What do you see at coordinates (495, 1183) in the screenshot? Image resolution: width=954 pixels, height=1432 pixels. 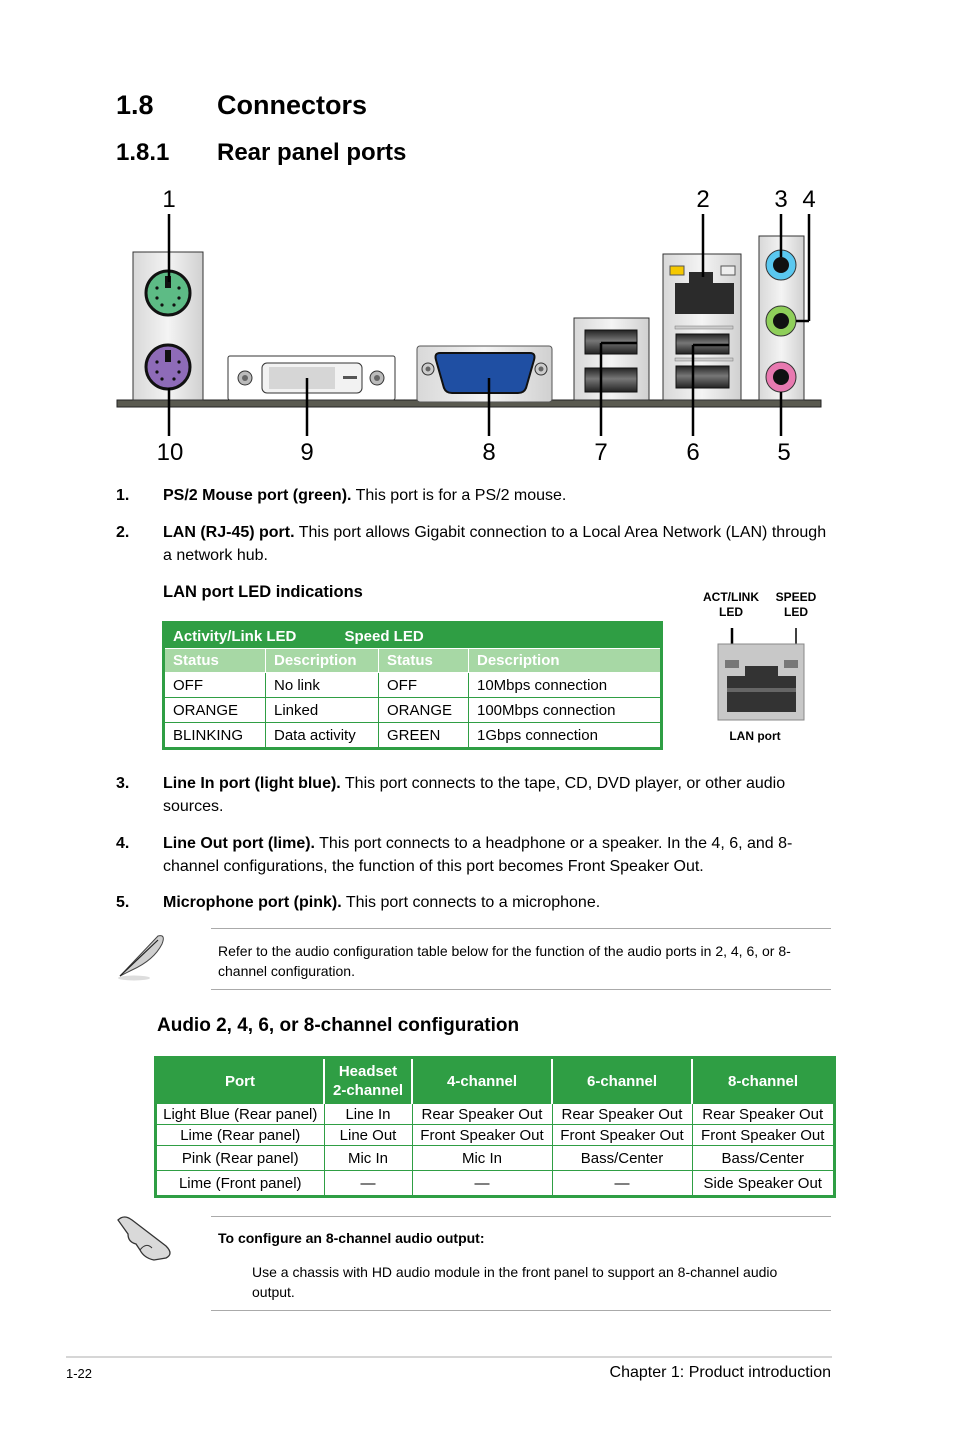 I see `table-row: Lime (Front panel) — — — Side Speaker Out` at bounding box center [495, 1183].